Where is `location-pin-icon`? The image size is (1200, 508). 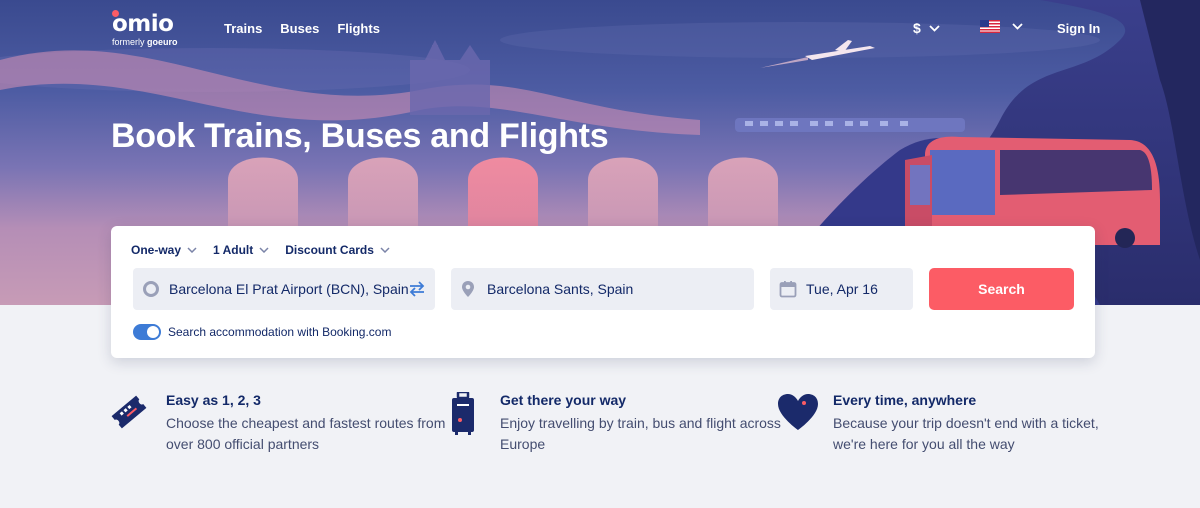
location-pin-icon is located at coordinates (468, 289).